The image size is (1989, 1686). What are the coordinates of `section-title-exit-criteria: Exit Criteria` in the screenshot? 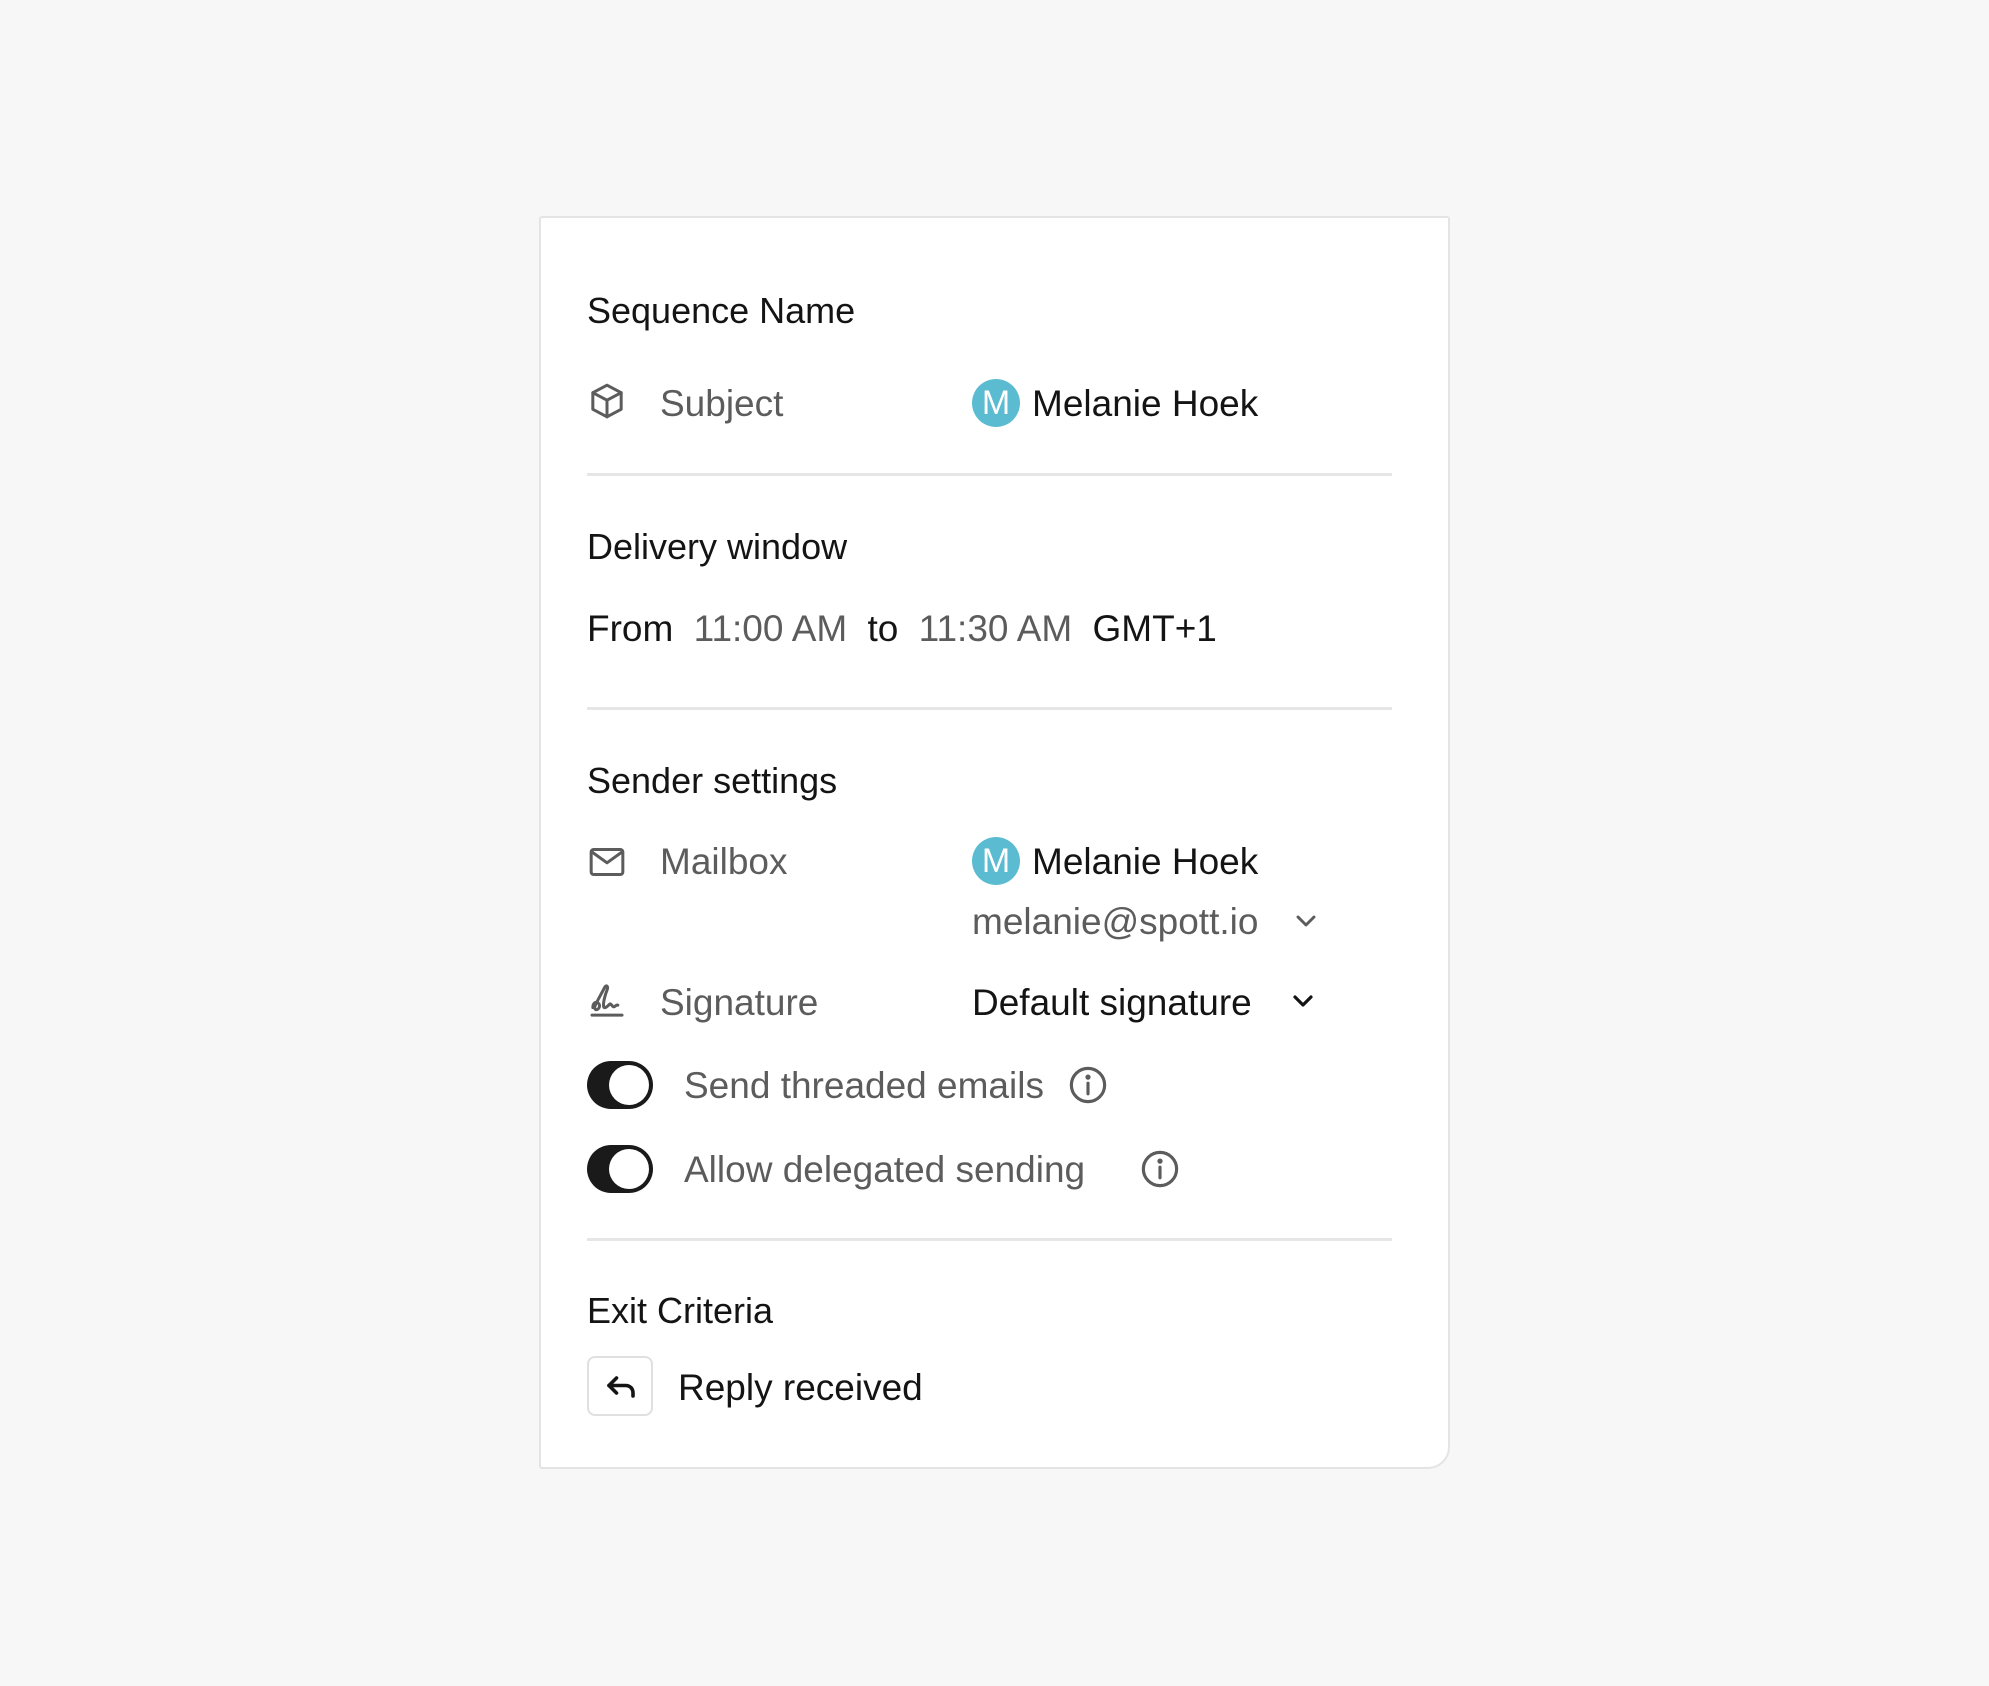 It's located at (680, 1310).